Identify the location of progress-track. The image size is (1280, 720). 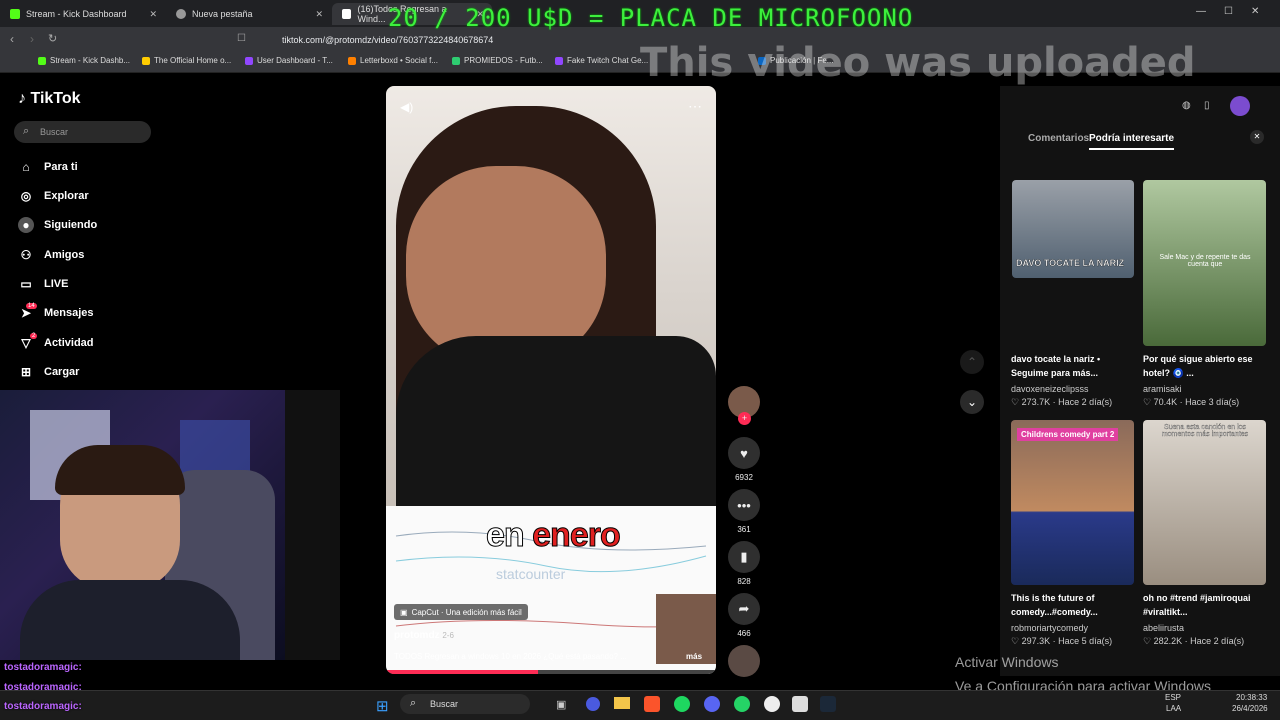
(551, 672).